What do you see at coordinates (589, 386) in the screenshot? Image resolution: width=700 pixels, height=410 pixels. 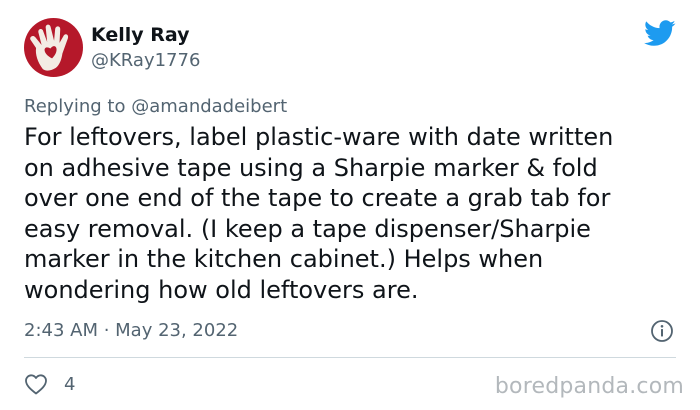 I see `watermark: boredpanda.com` at bounding box center [589, 386].